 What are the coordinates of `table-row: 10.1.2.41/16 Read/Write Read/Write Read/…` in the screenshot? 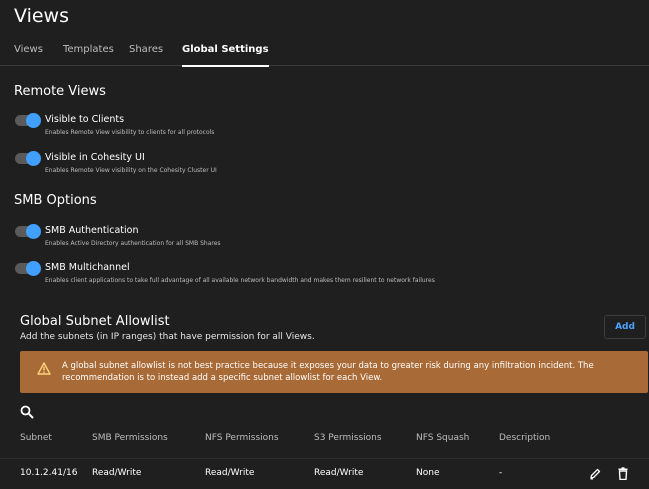 It's located at (324, 473).